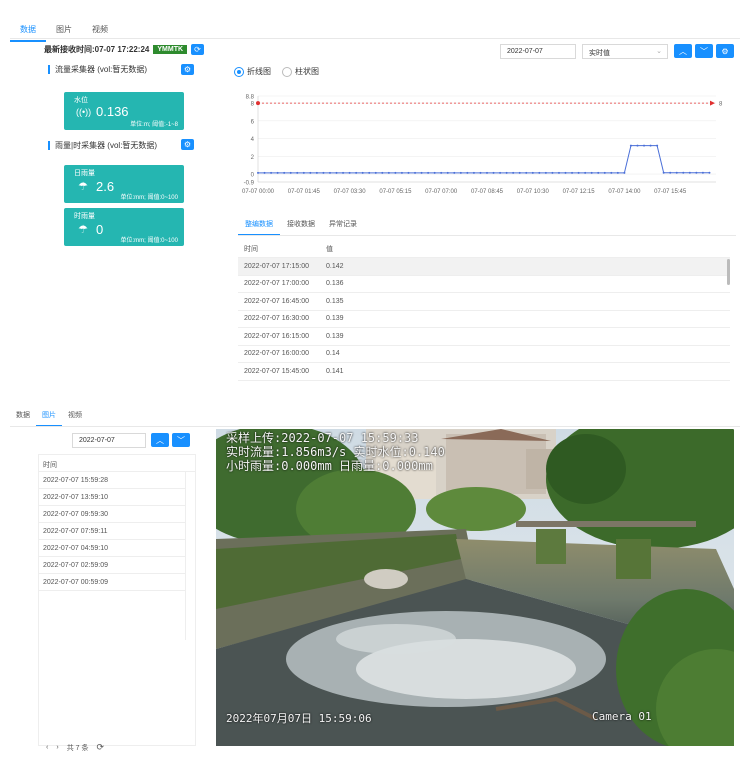 This screenshot has width=750, height=765. Describe the element at coordinates (251, 249) in the screenshot. I see `header-time: 时间` at that location.